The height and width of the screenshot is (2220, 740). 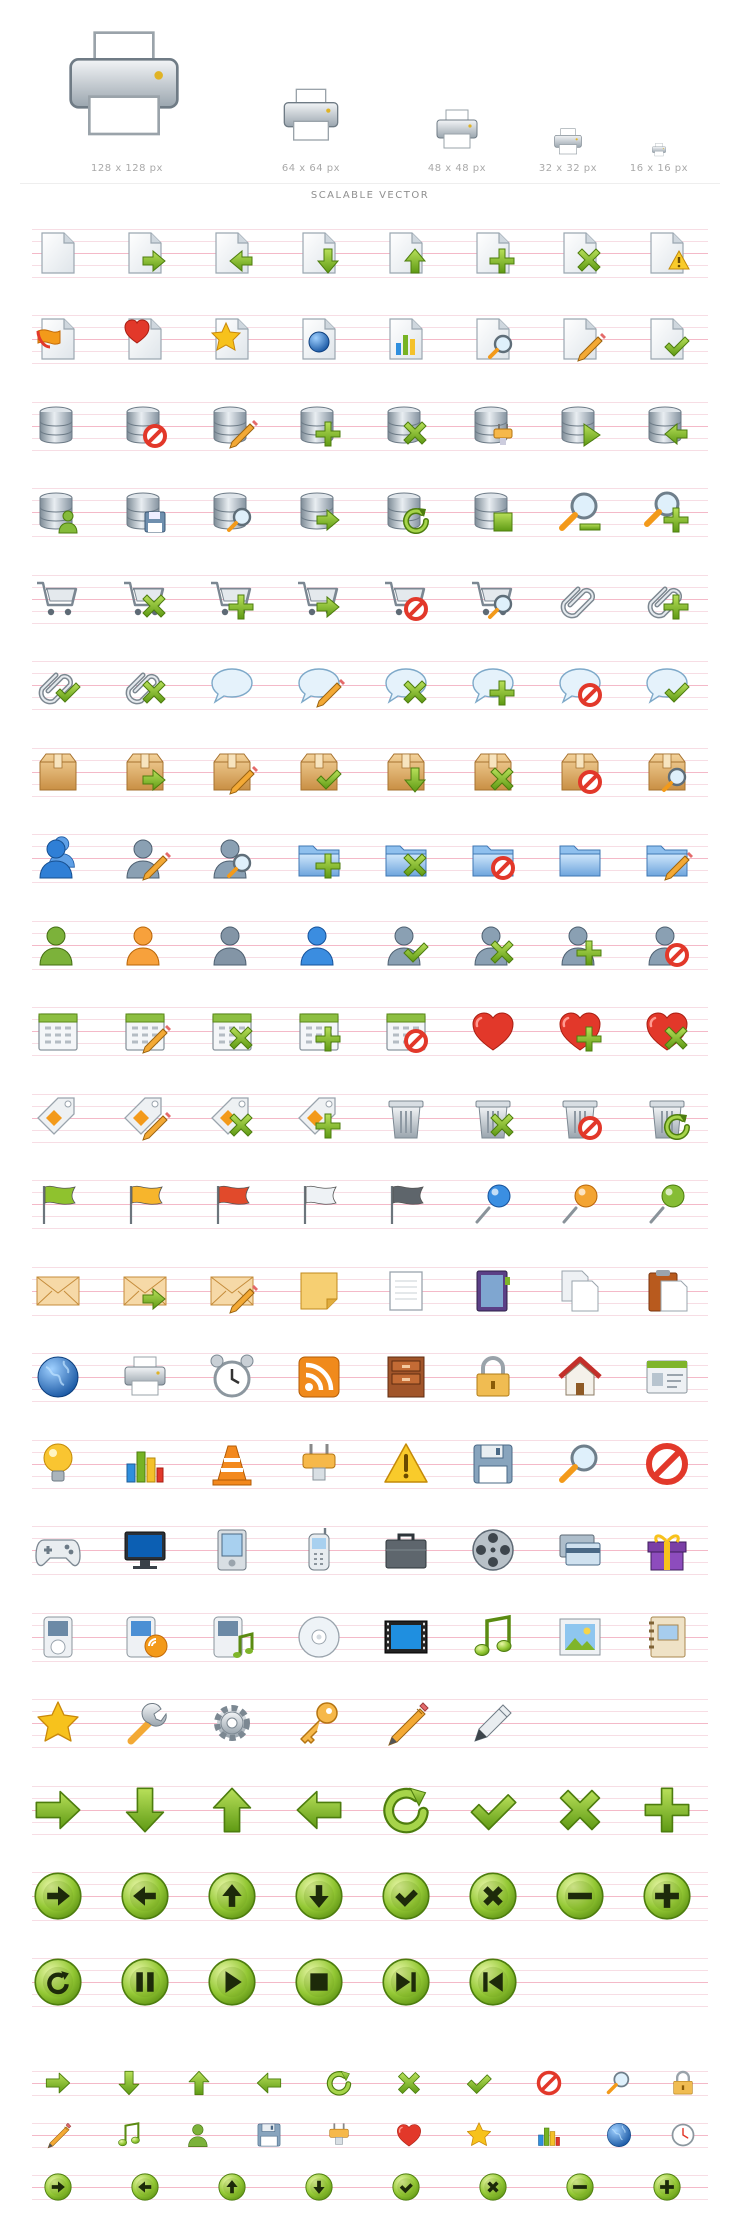 What do you see at coordinates (667, 599) in the screenshot?
I see `attach-add-icon` at bounding box center [667, 599].